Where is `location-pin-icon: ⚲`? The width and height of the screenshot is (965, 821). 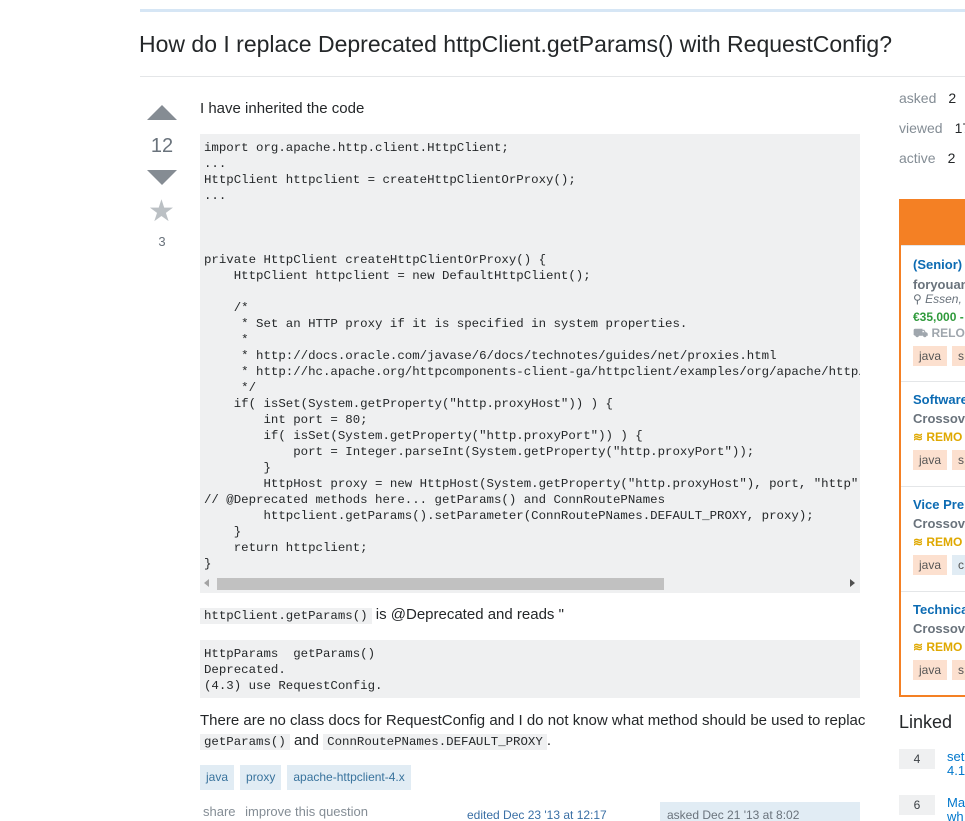 location-pin-icon: ⚲ is located at coordinates (919, 299).